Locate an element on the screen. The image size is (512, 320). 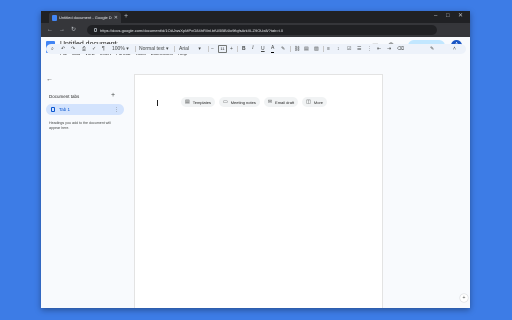
bold-button: B is located at coordinates (244, 49).